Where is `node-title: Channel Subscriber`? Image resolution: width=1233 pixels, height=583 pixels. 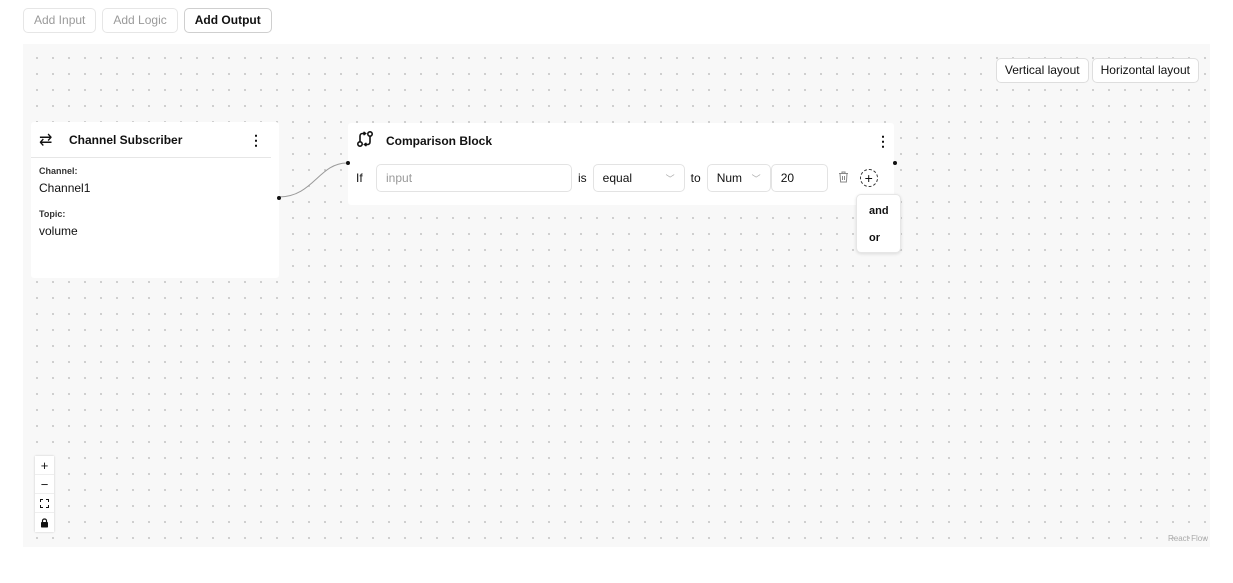
node-title: Channel Subscriber is located at coordinates (126, 139).